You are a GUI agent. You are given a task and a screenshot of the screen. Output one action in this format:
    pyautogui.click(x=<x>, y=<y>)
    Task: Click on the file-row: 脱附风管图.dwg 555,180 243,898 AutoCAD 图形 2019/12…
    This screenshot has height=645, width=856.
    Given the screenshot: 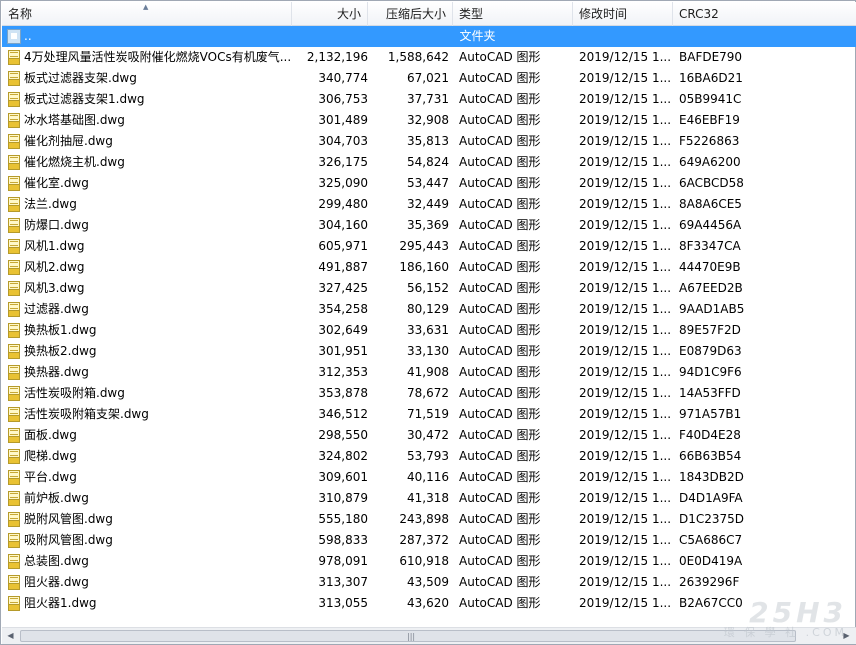 What is the action you would take?
    pyautogui.click(x=429, y=519)
    